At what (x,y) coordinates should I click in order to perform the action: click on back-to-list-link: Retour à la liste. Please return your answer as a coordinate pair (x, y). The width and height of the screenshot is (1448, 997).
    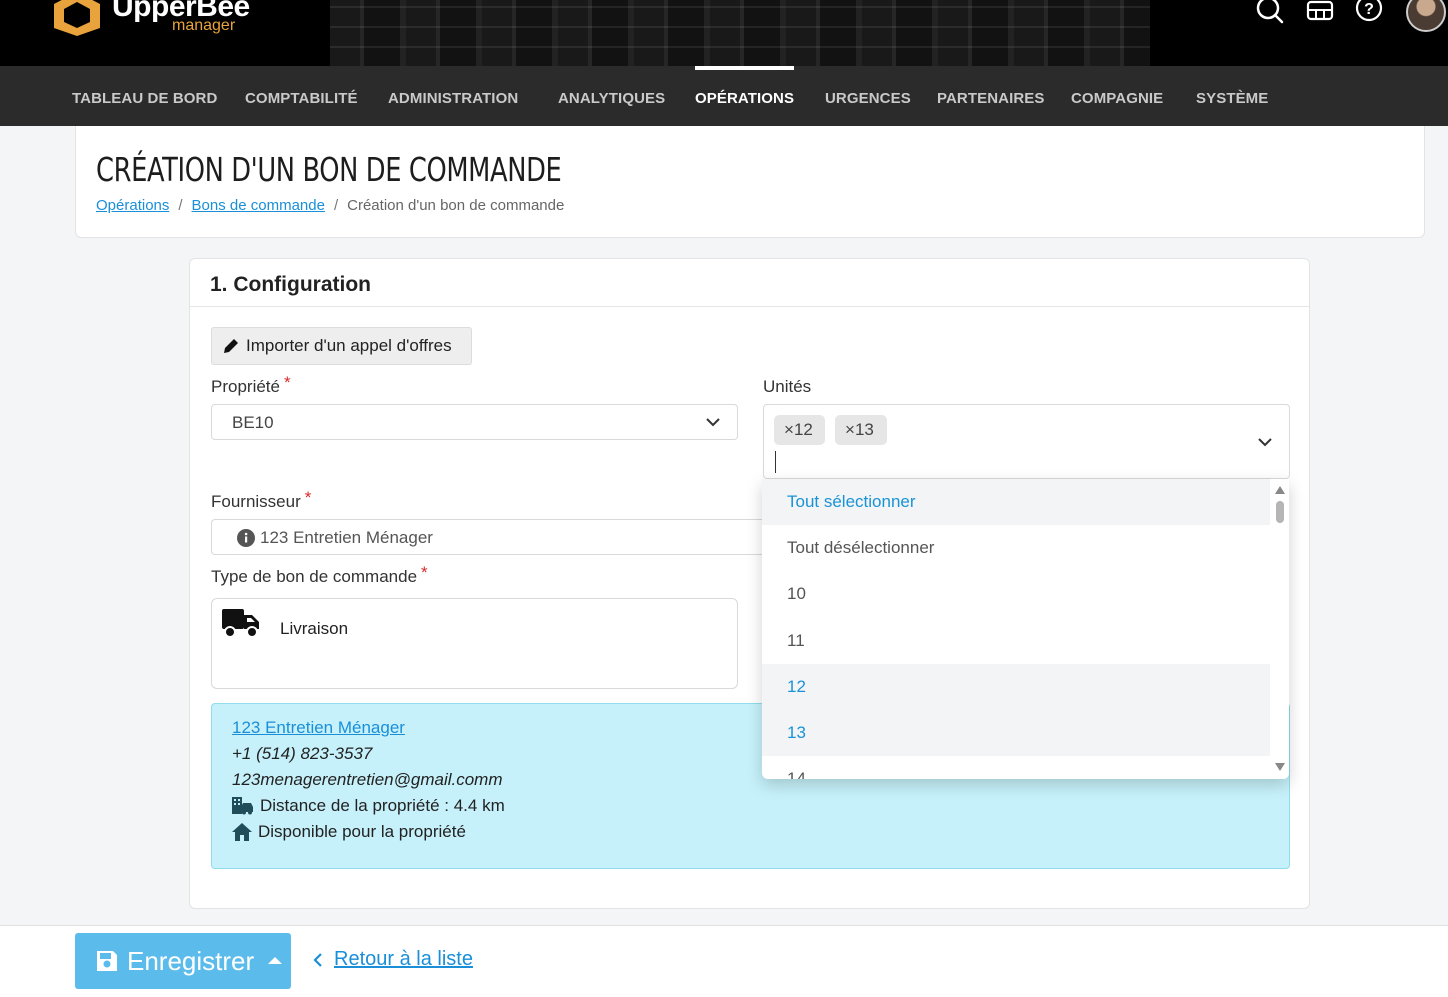
    Looking at the image, I should click on (392, 959).